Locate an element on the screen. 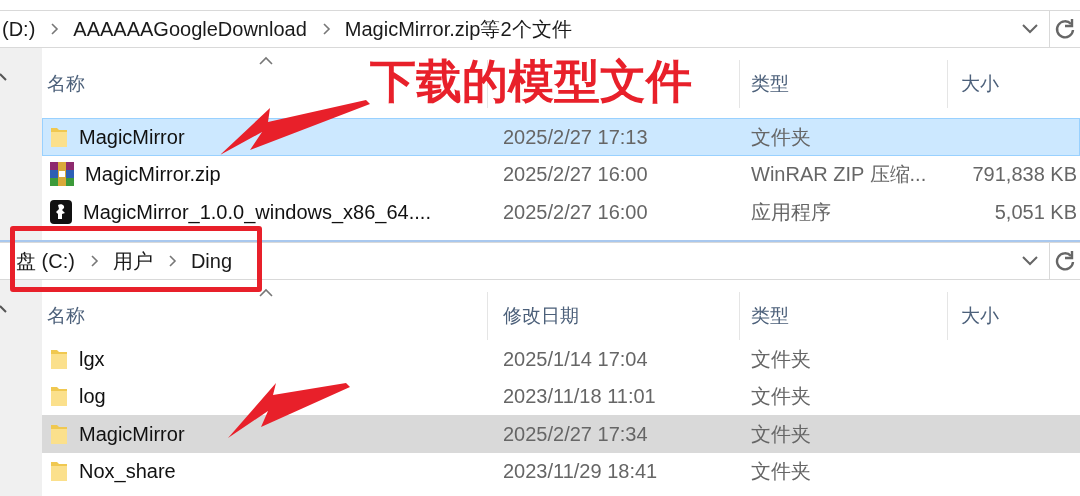 The height and width of the screenshot is (496, 1080). breadcrumb-item: 盘 (C:) is located at coordinates (45, 261).